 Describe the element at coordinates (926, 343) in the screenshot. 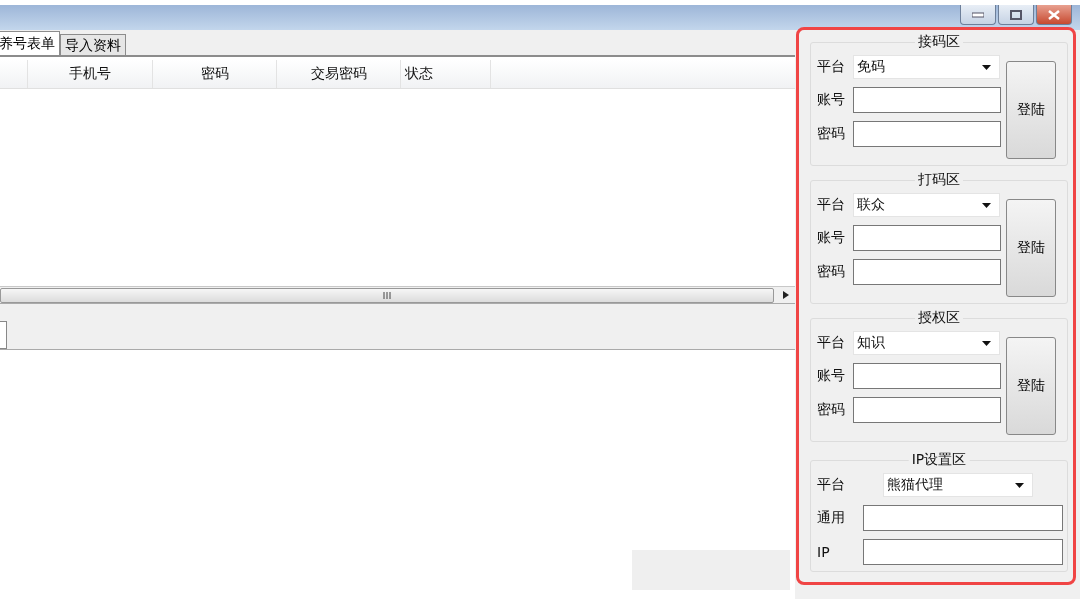

I see `dropdown: 知识` at that location.